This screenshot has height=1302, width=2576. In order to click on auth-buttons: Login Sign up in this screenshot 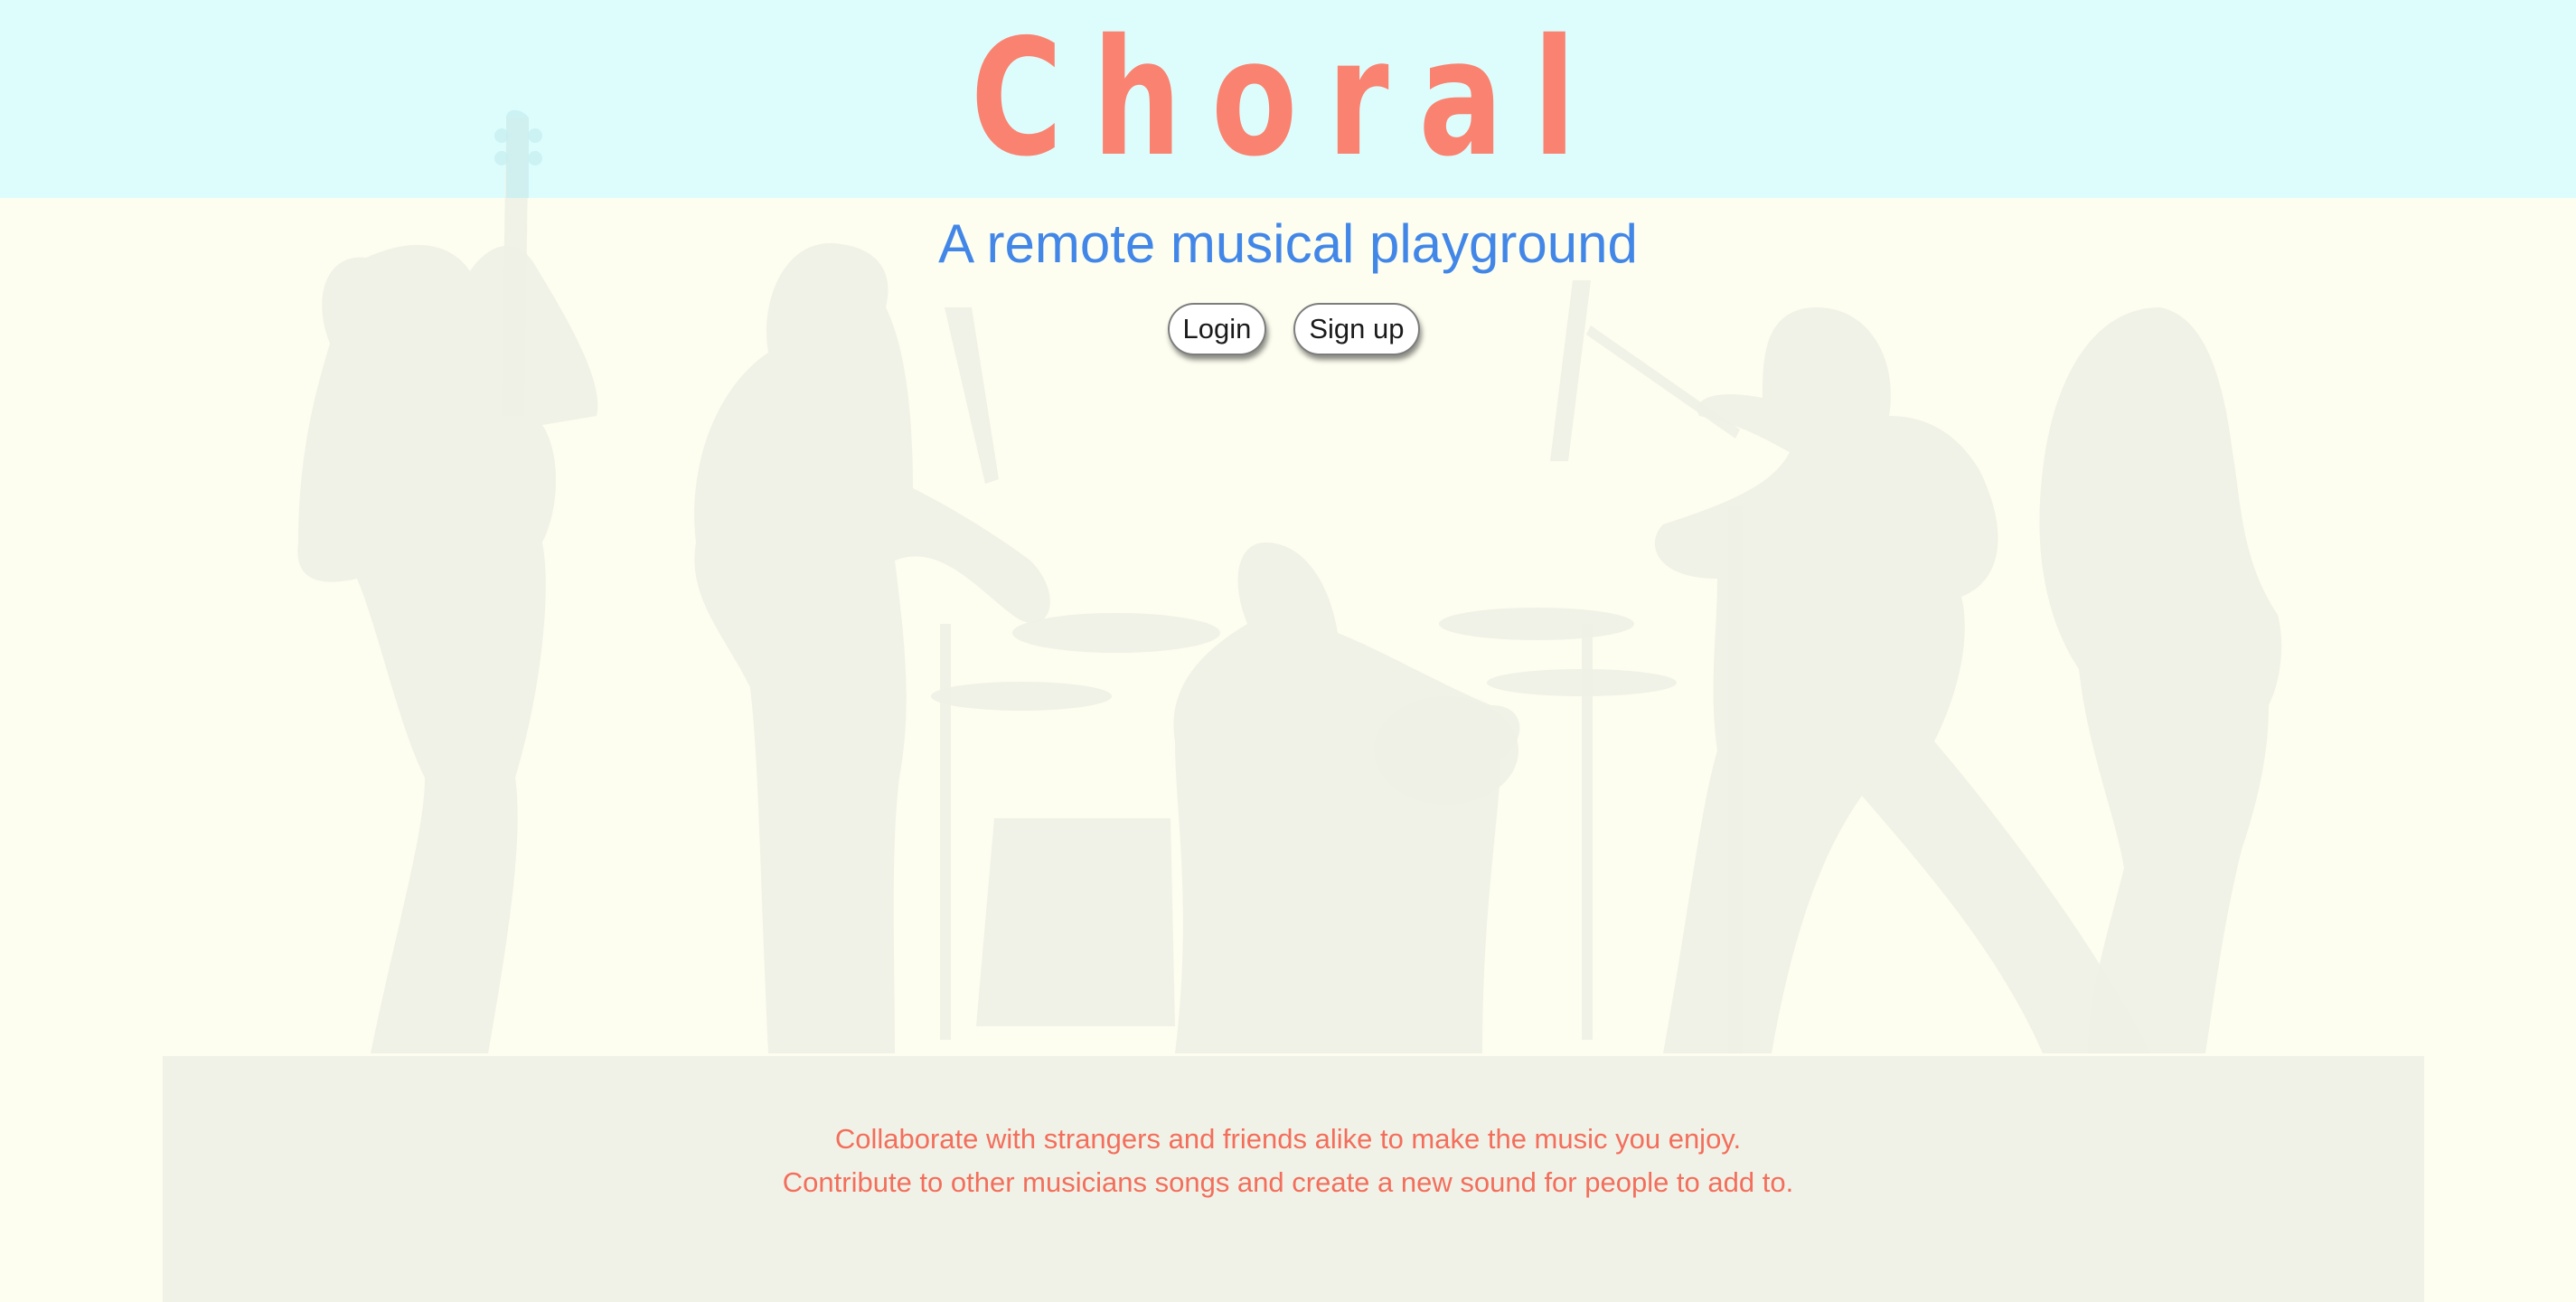, I will do `click(1288, 329)`.